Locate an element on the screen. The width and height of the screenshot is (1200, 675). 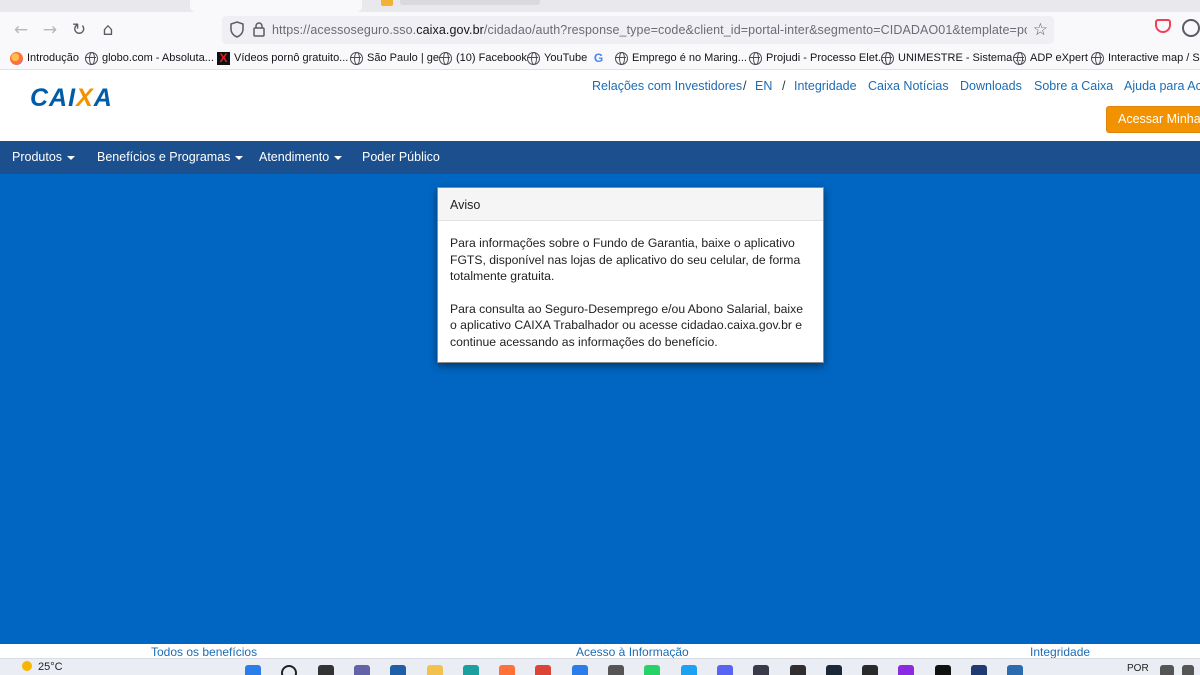
bookmark-item: Interactive map / Sav is located at coordinates (1145, 58).